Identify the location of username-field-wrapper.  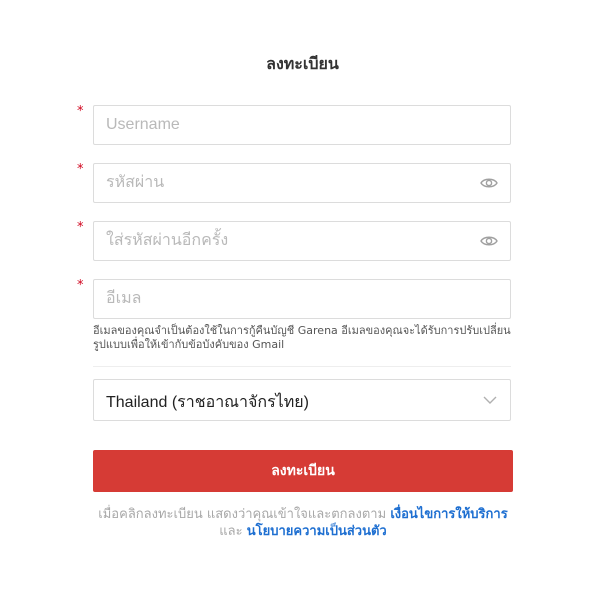
(302, 125).